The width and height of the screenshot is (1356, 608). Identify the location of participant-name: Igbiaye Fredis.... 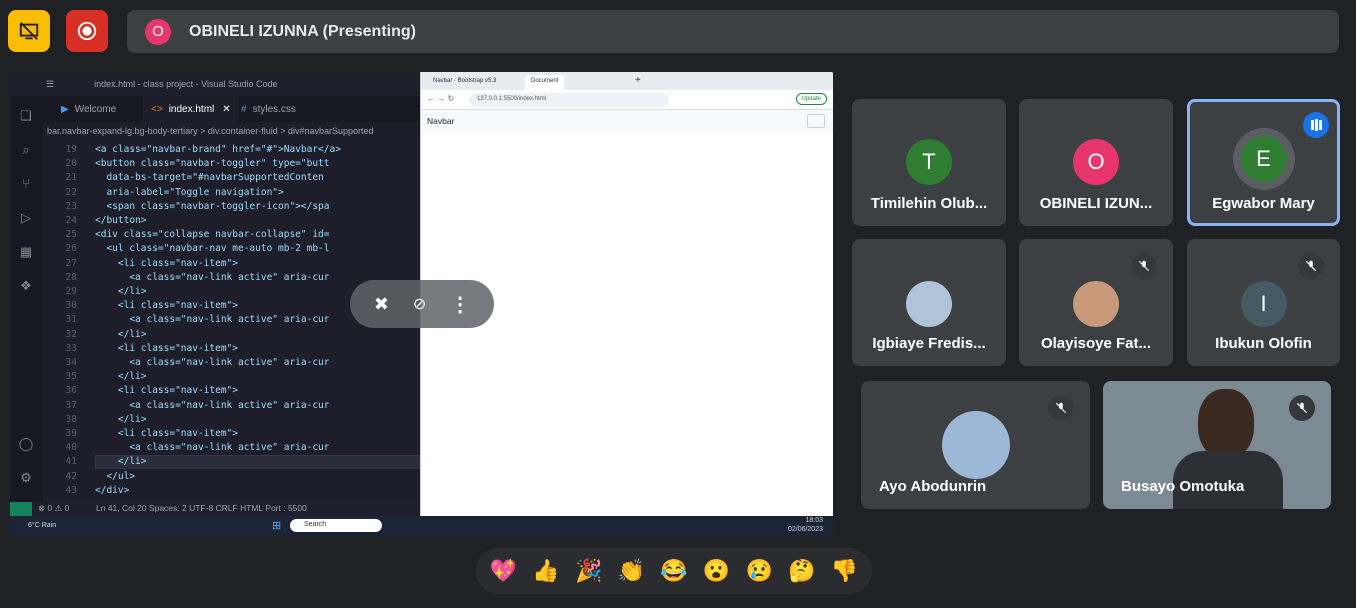
(929, 343).